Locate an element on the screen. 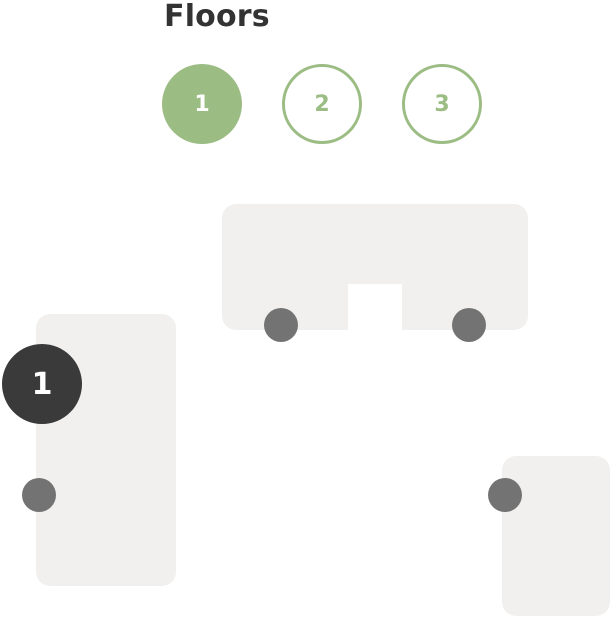 This screenshot has width=610, height=622. room-top-notch is located at coordinates (375, 309).